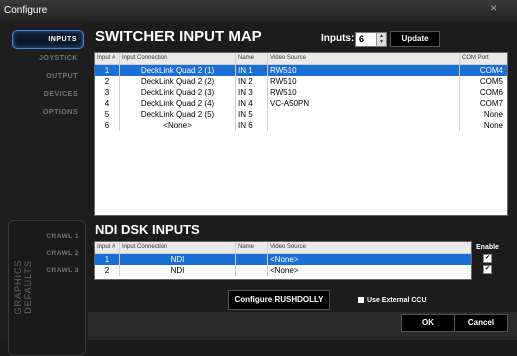 Image resolution: width=517 pixels, height=356 pixels. What do you see at coordinates (302, 326) in the screenshot?
I see `dialog-footer: OK Cancel` at bounding box center [302, 326].